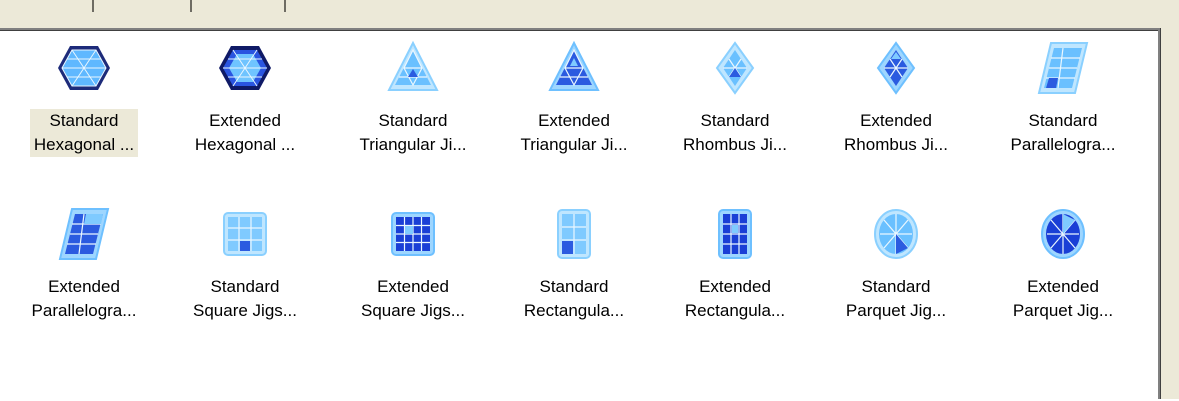  Describe the element at coordinates (1168, 213) in the screenshot. I see `panel-right-edge` at that location.